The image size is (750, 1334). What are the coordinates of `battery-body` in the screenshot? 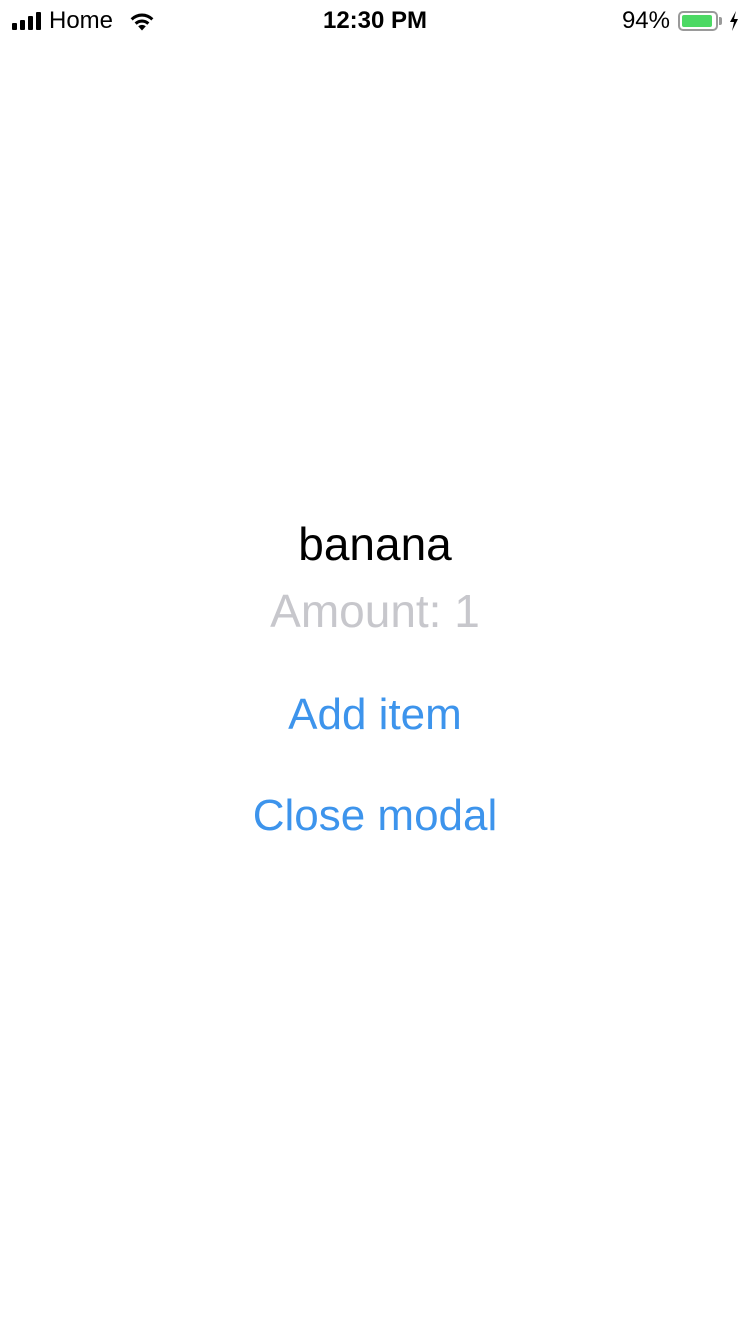 It's located at (698, 21).